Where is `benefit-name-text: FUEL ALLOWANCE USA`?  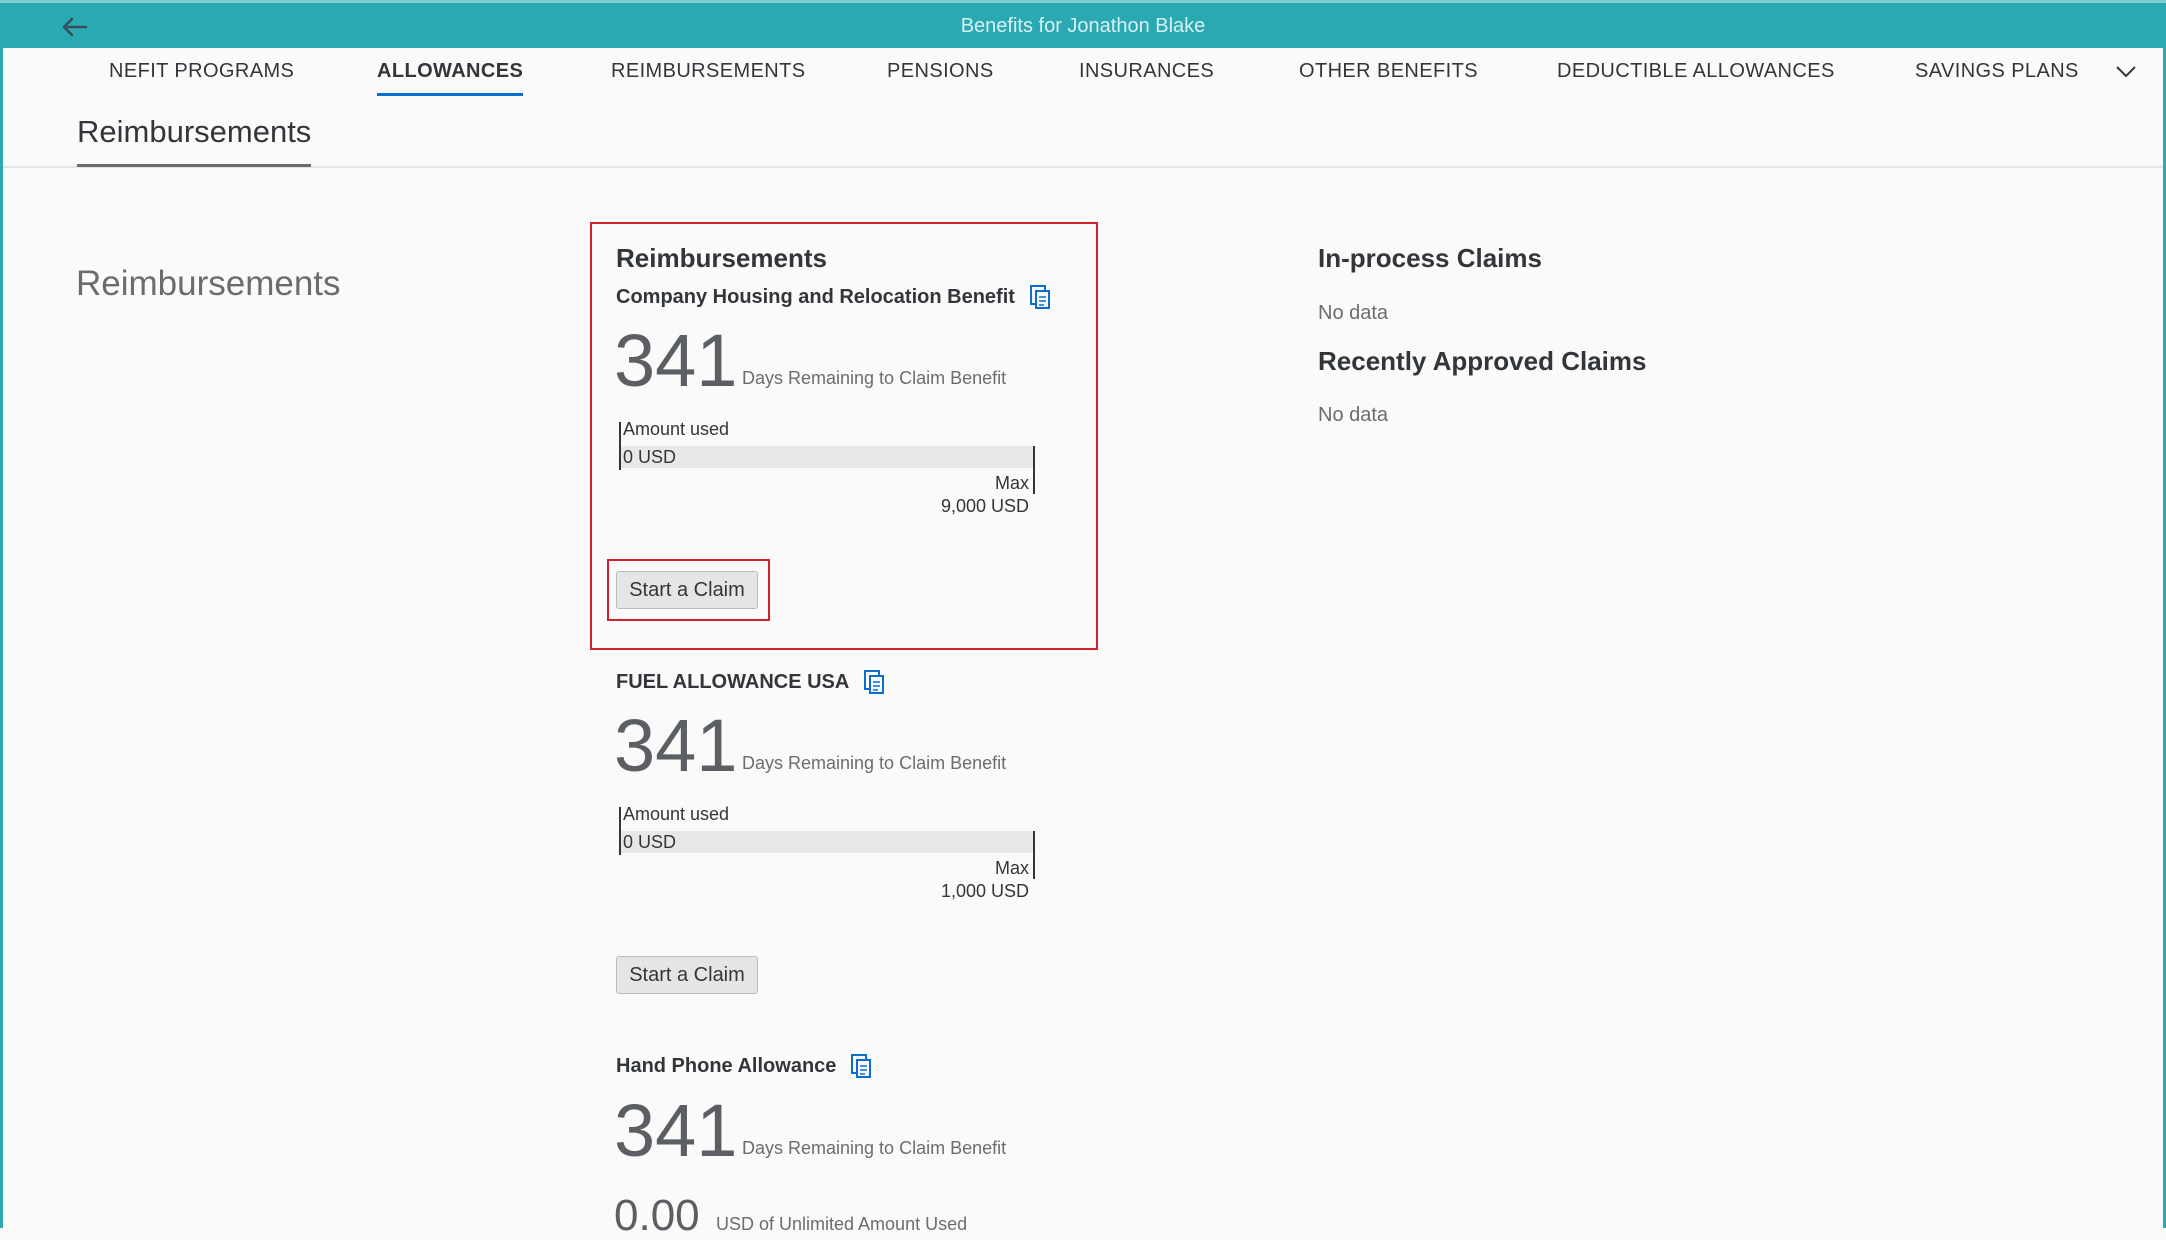
benefit-name-text: FUEL ALLOWANCE USA is located at coordinates (733, 681).